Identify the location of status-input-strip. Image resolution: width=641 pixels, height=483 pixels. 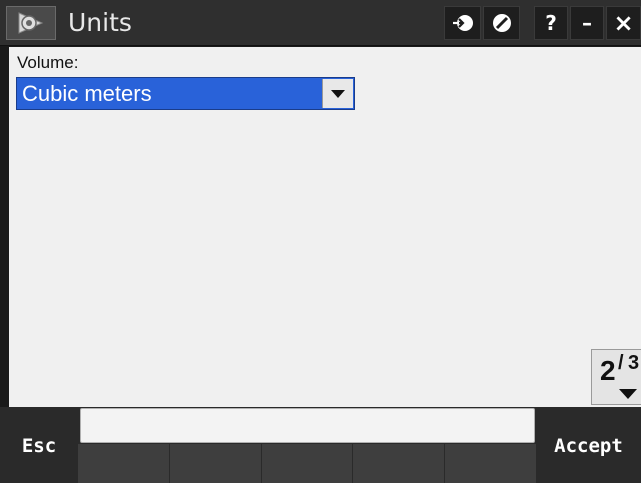
(307, 425).